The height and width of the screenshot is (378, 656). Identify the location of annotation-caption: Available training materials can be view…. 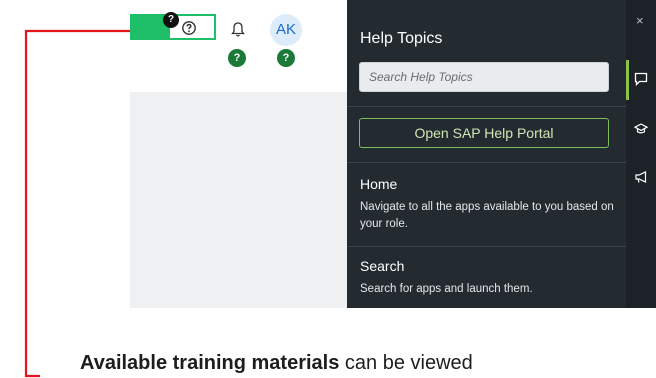
(368, 363).